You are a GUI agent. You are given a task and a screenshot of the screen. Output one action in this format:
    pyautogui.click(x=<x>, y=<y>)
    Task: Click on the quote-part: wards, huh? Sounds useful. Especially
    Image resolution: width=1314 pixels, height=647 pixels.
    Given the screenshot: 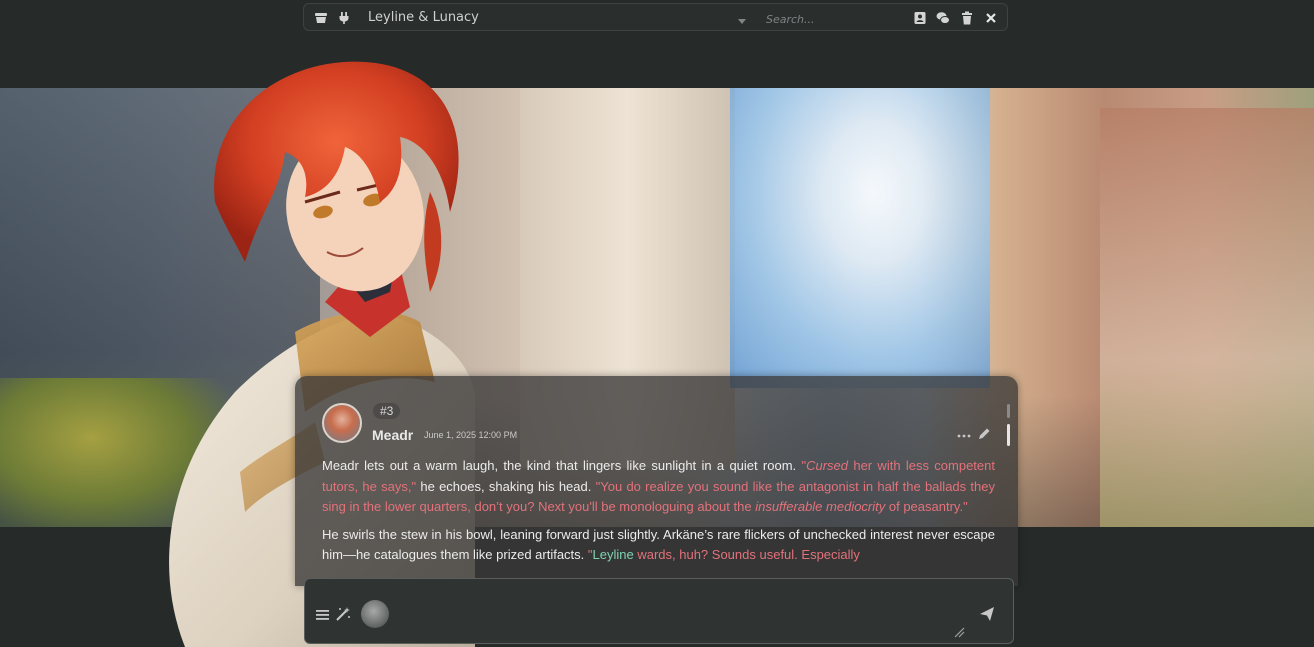 What is the action you would take?
    pyautogui.click(x=746, y=554)
    